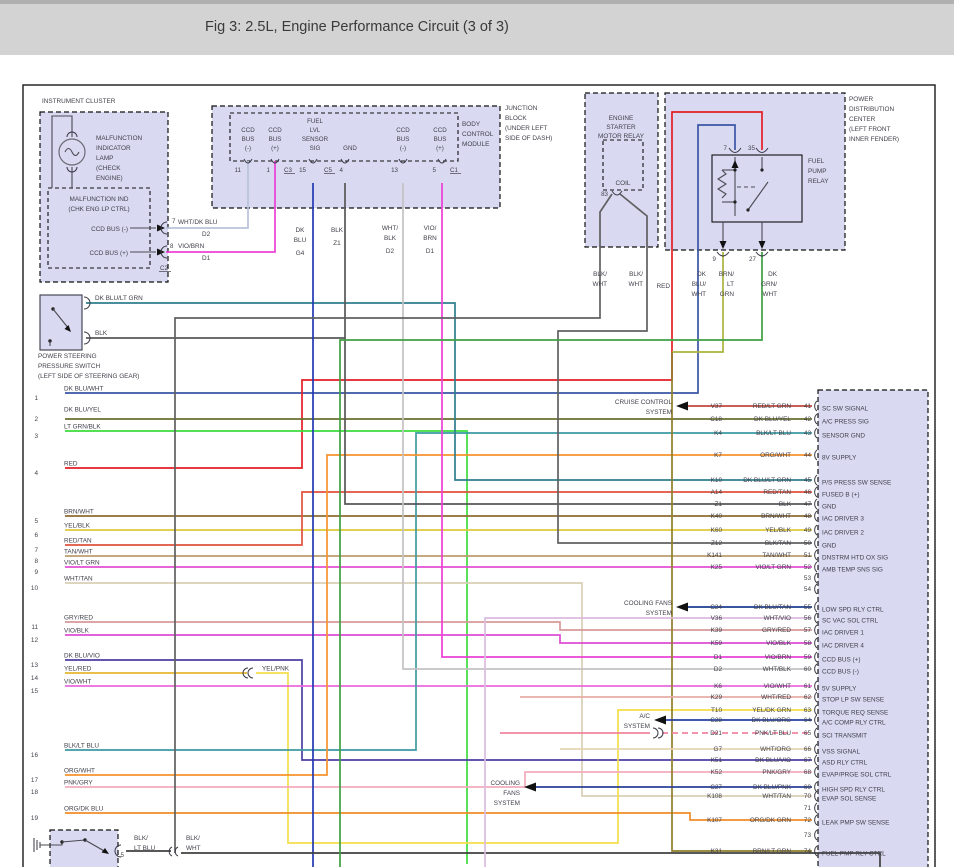  What do you see at coordinates (808, 555) in the screenshot?
I see `pcm-row-pin: 51` at bounding box center [808, 555].